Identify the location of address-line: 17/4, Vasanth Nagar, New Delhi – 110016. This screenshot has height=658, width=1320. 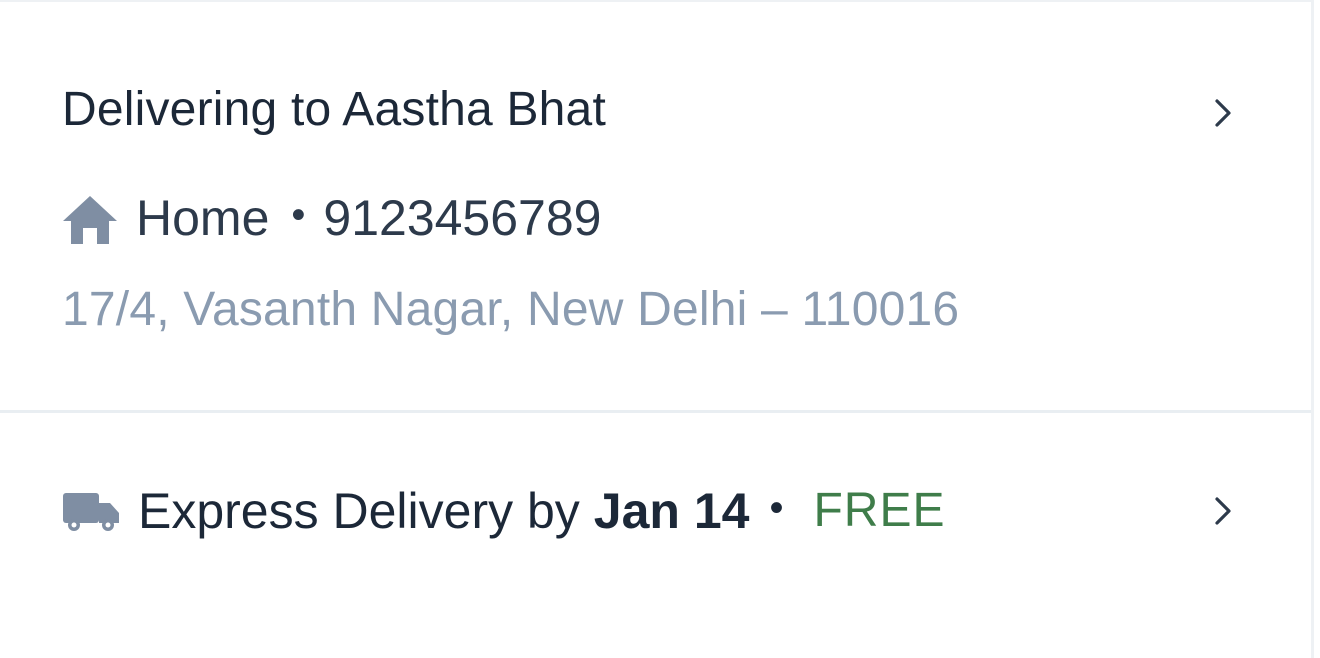
(511, 309).